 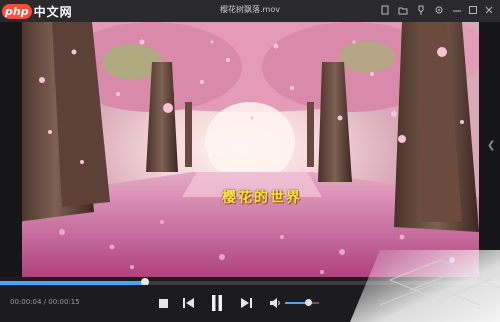 I want to click on pin-icon, so click(x=421, y=10).